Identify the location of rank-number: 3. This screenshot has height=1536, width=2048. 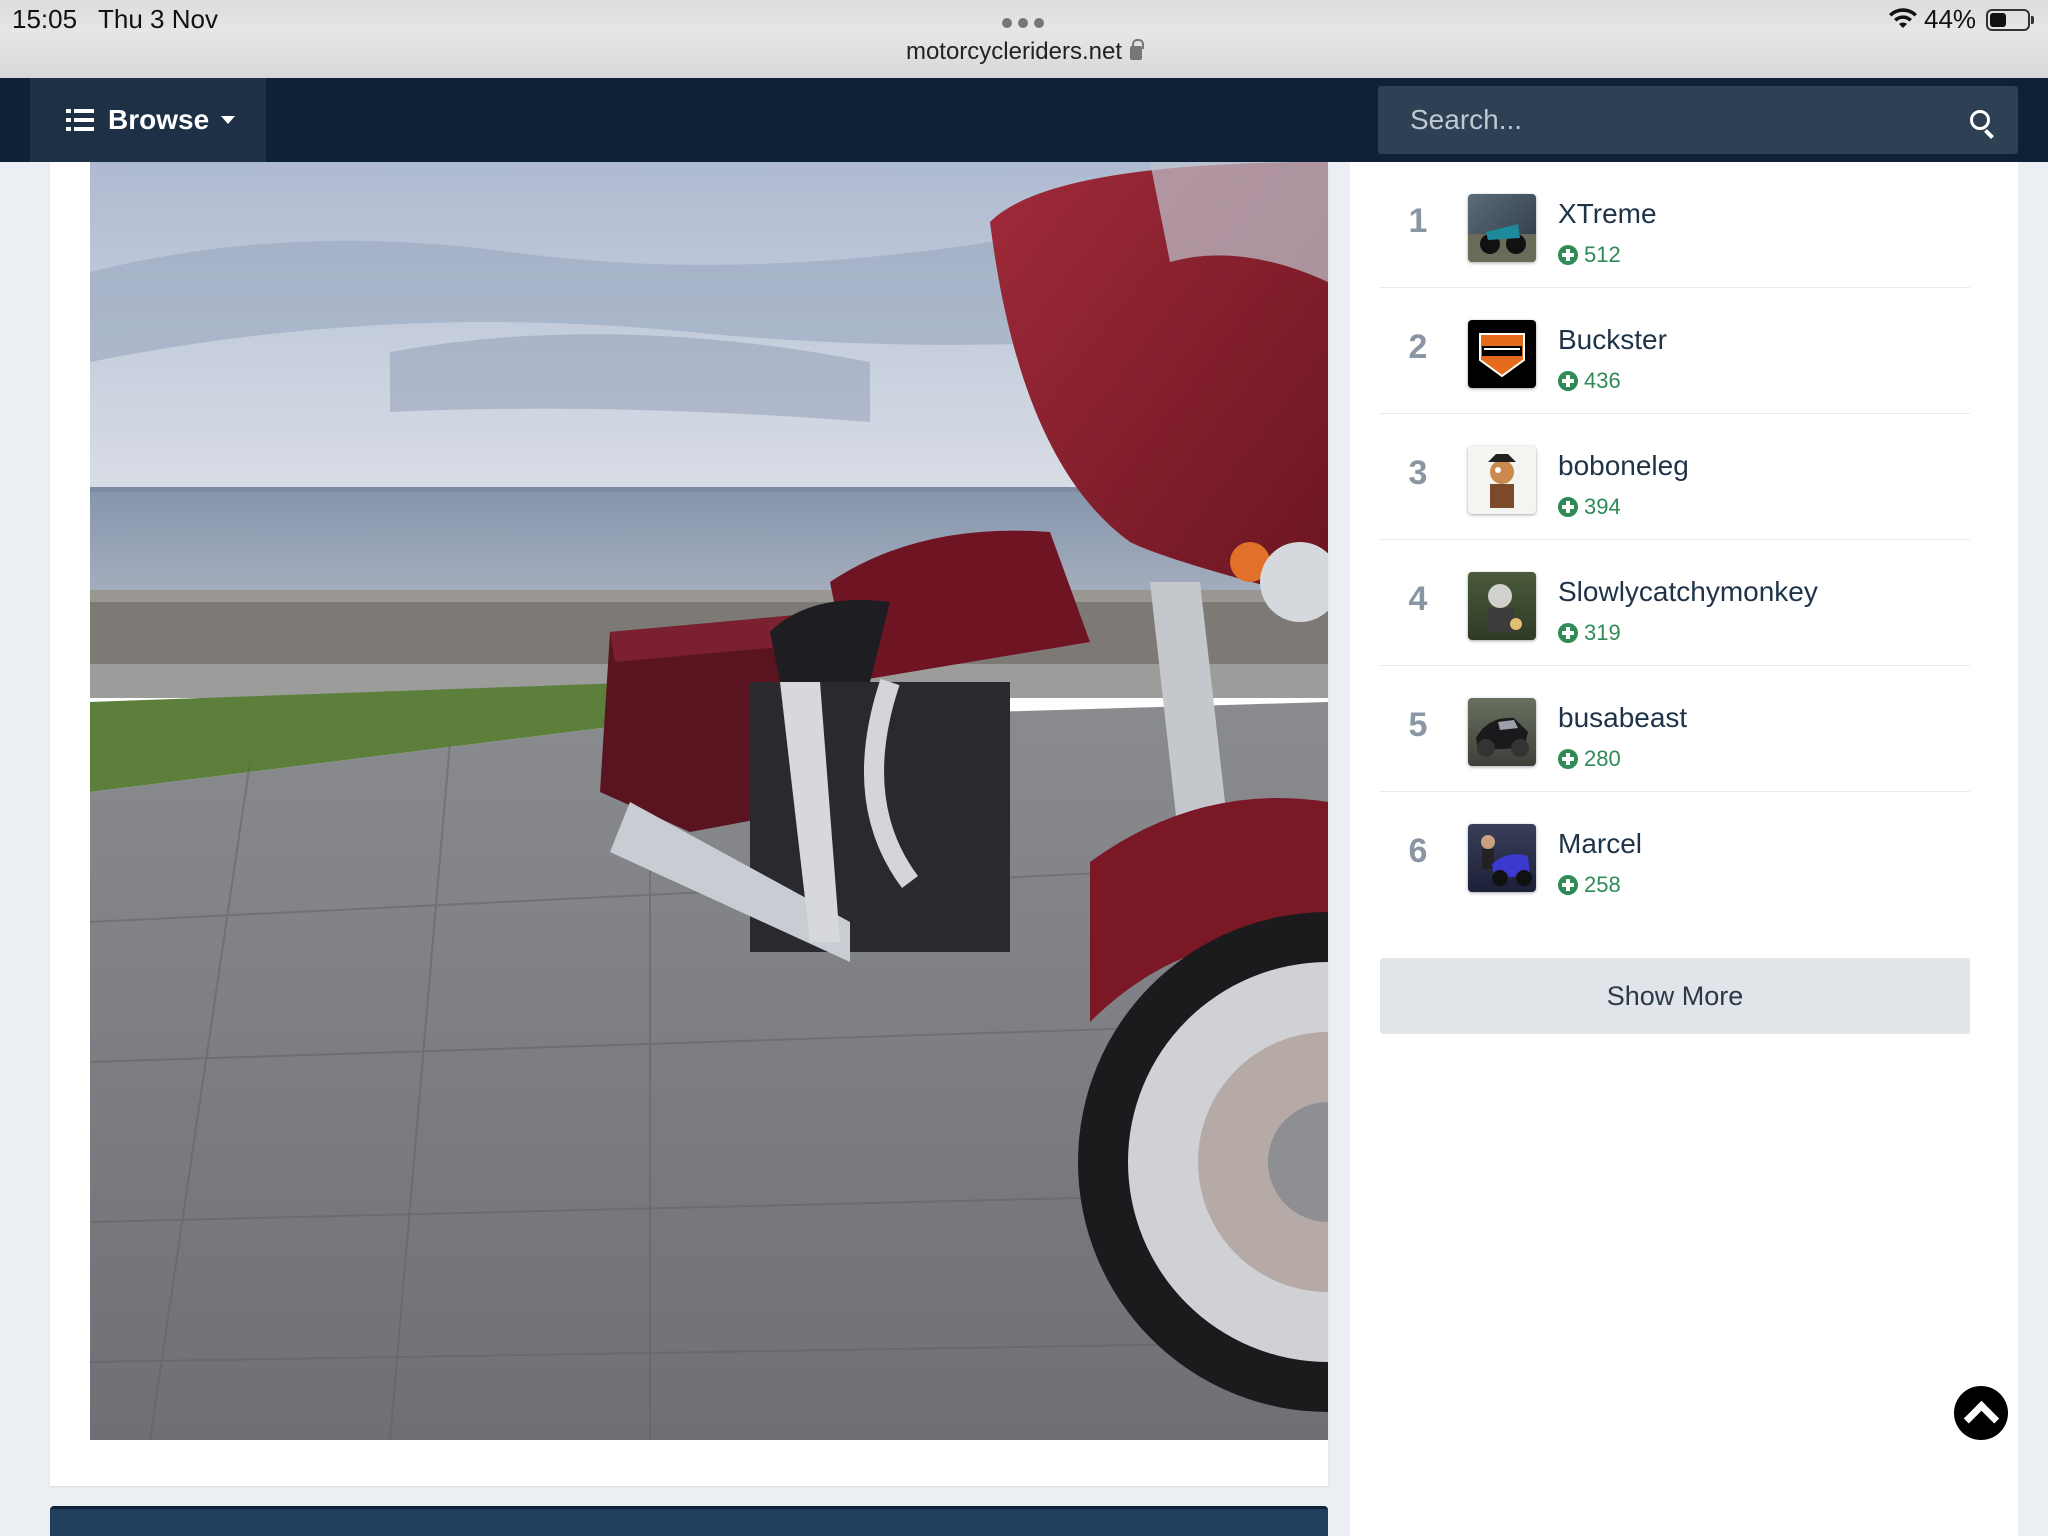
(1418, 473).